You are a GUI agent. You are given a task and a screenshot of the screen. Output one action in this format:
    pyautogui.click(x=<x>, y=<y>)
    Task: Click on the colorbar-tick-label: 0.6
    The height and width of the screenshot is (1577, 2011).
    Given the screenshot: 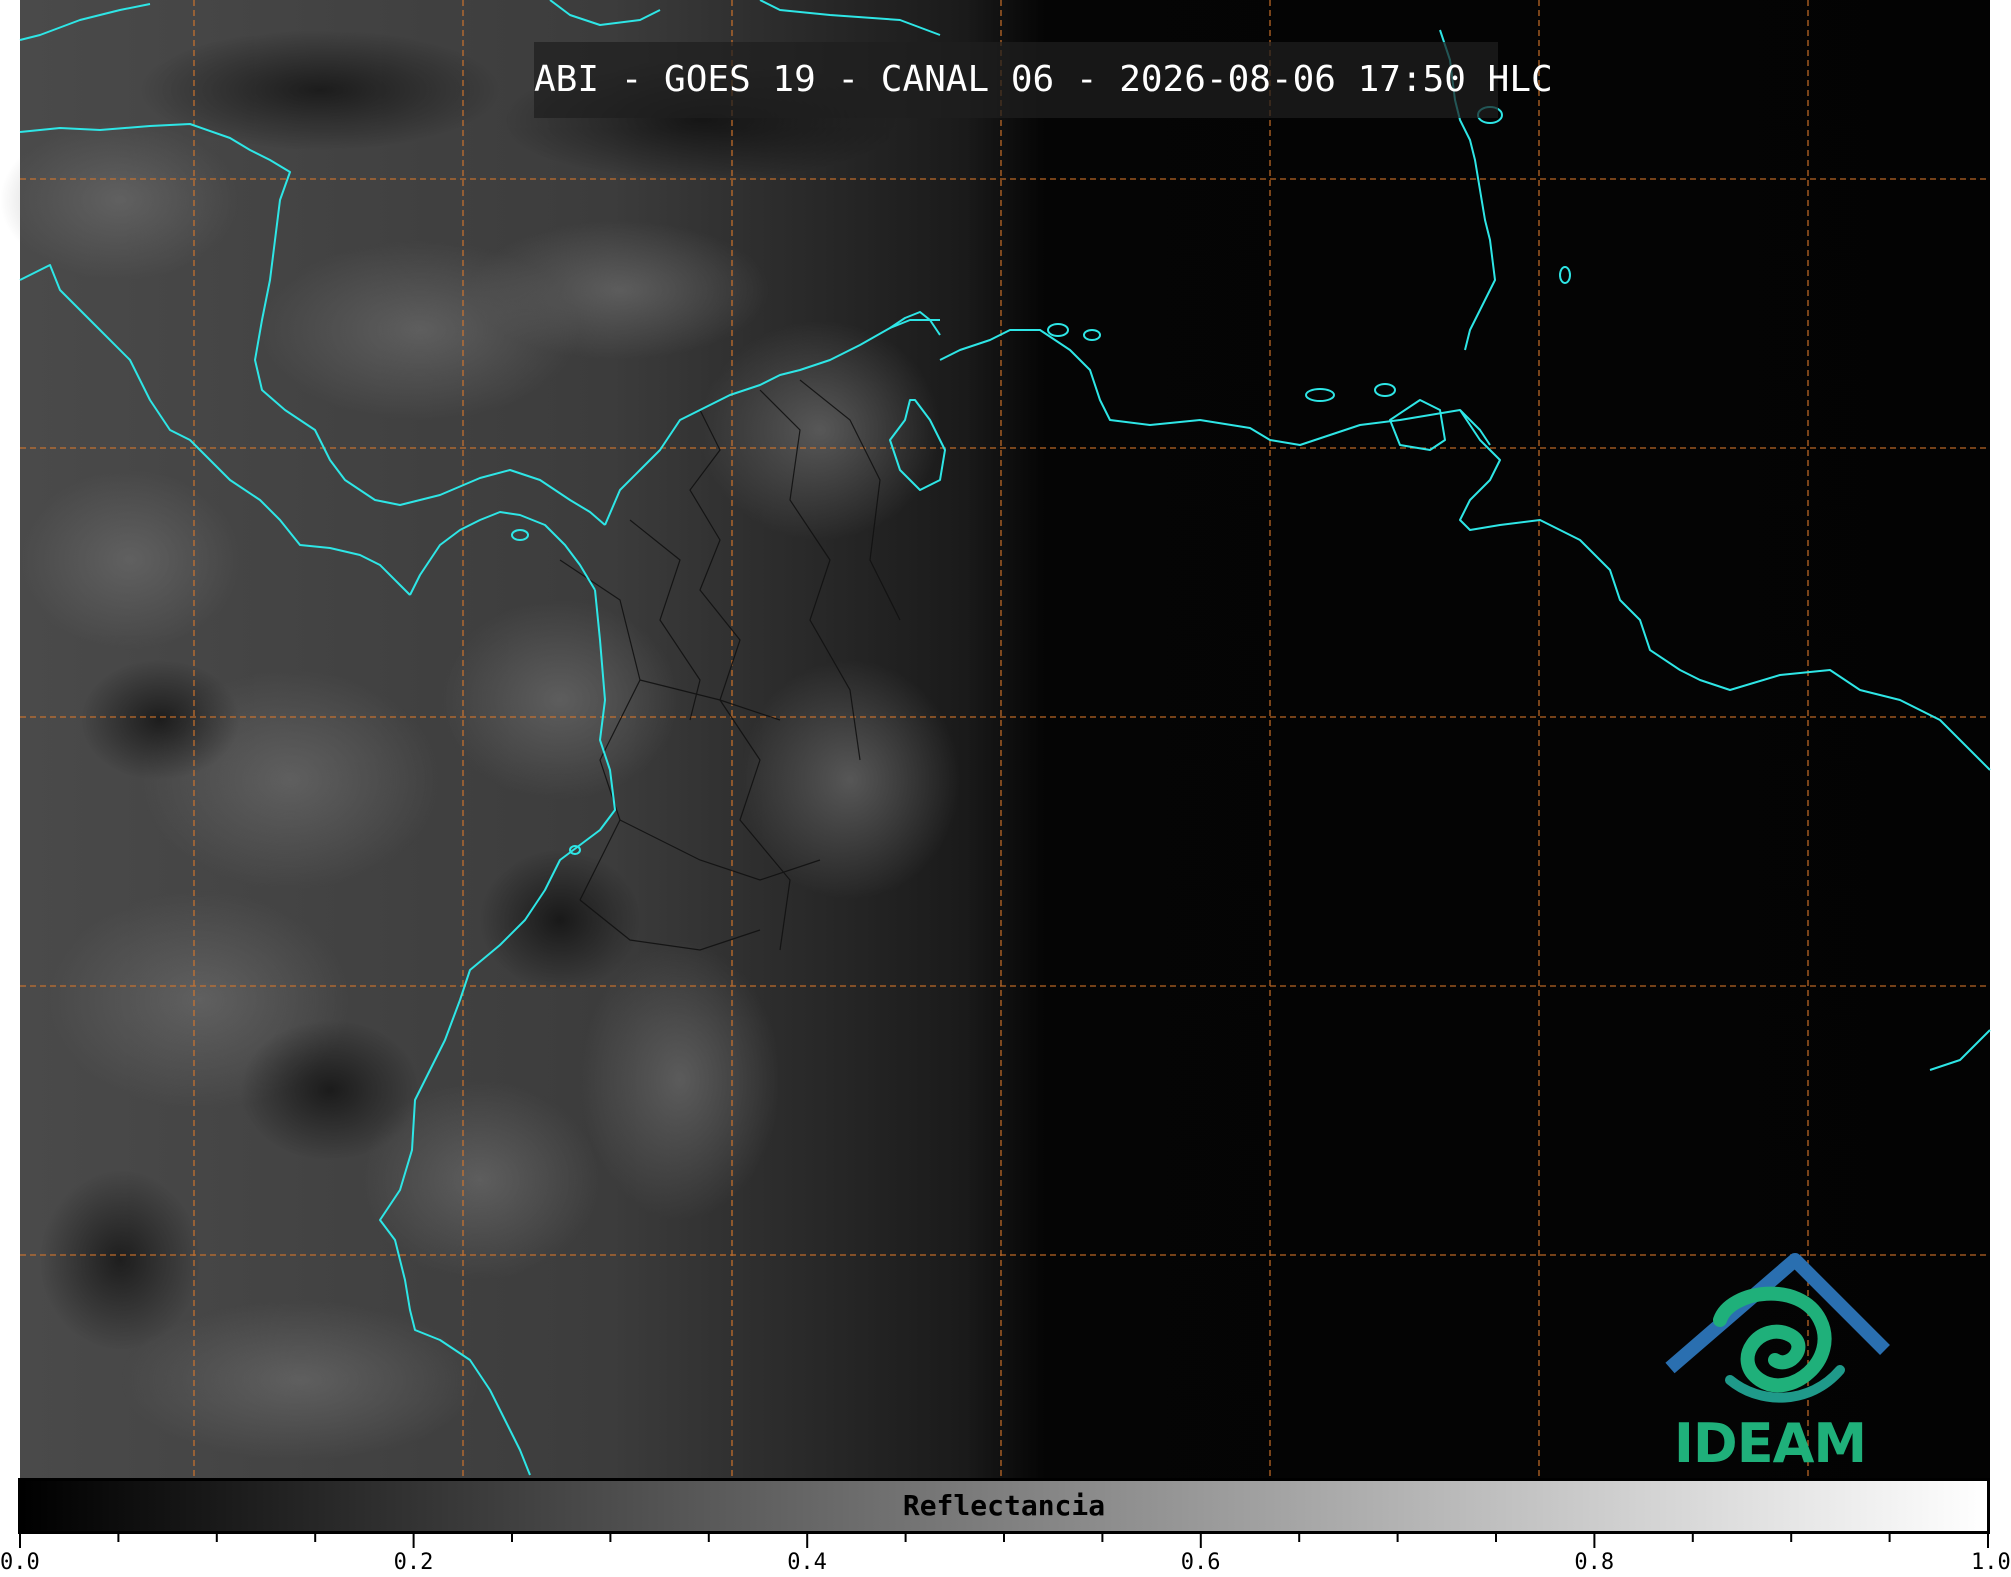 What is the action you would take?
    pyautogui.click(x=1200, y=1562)
    